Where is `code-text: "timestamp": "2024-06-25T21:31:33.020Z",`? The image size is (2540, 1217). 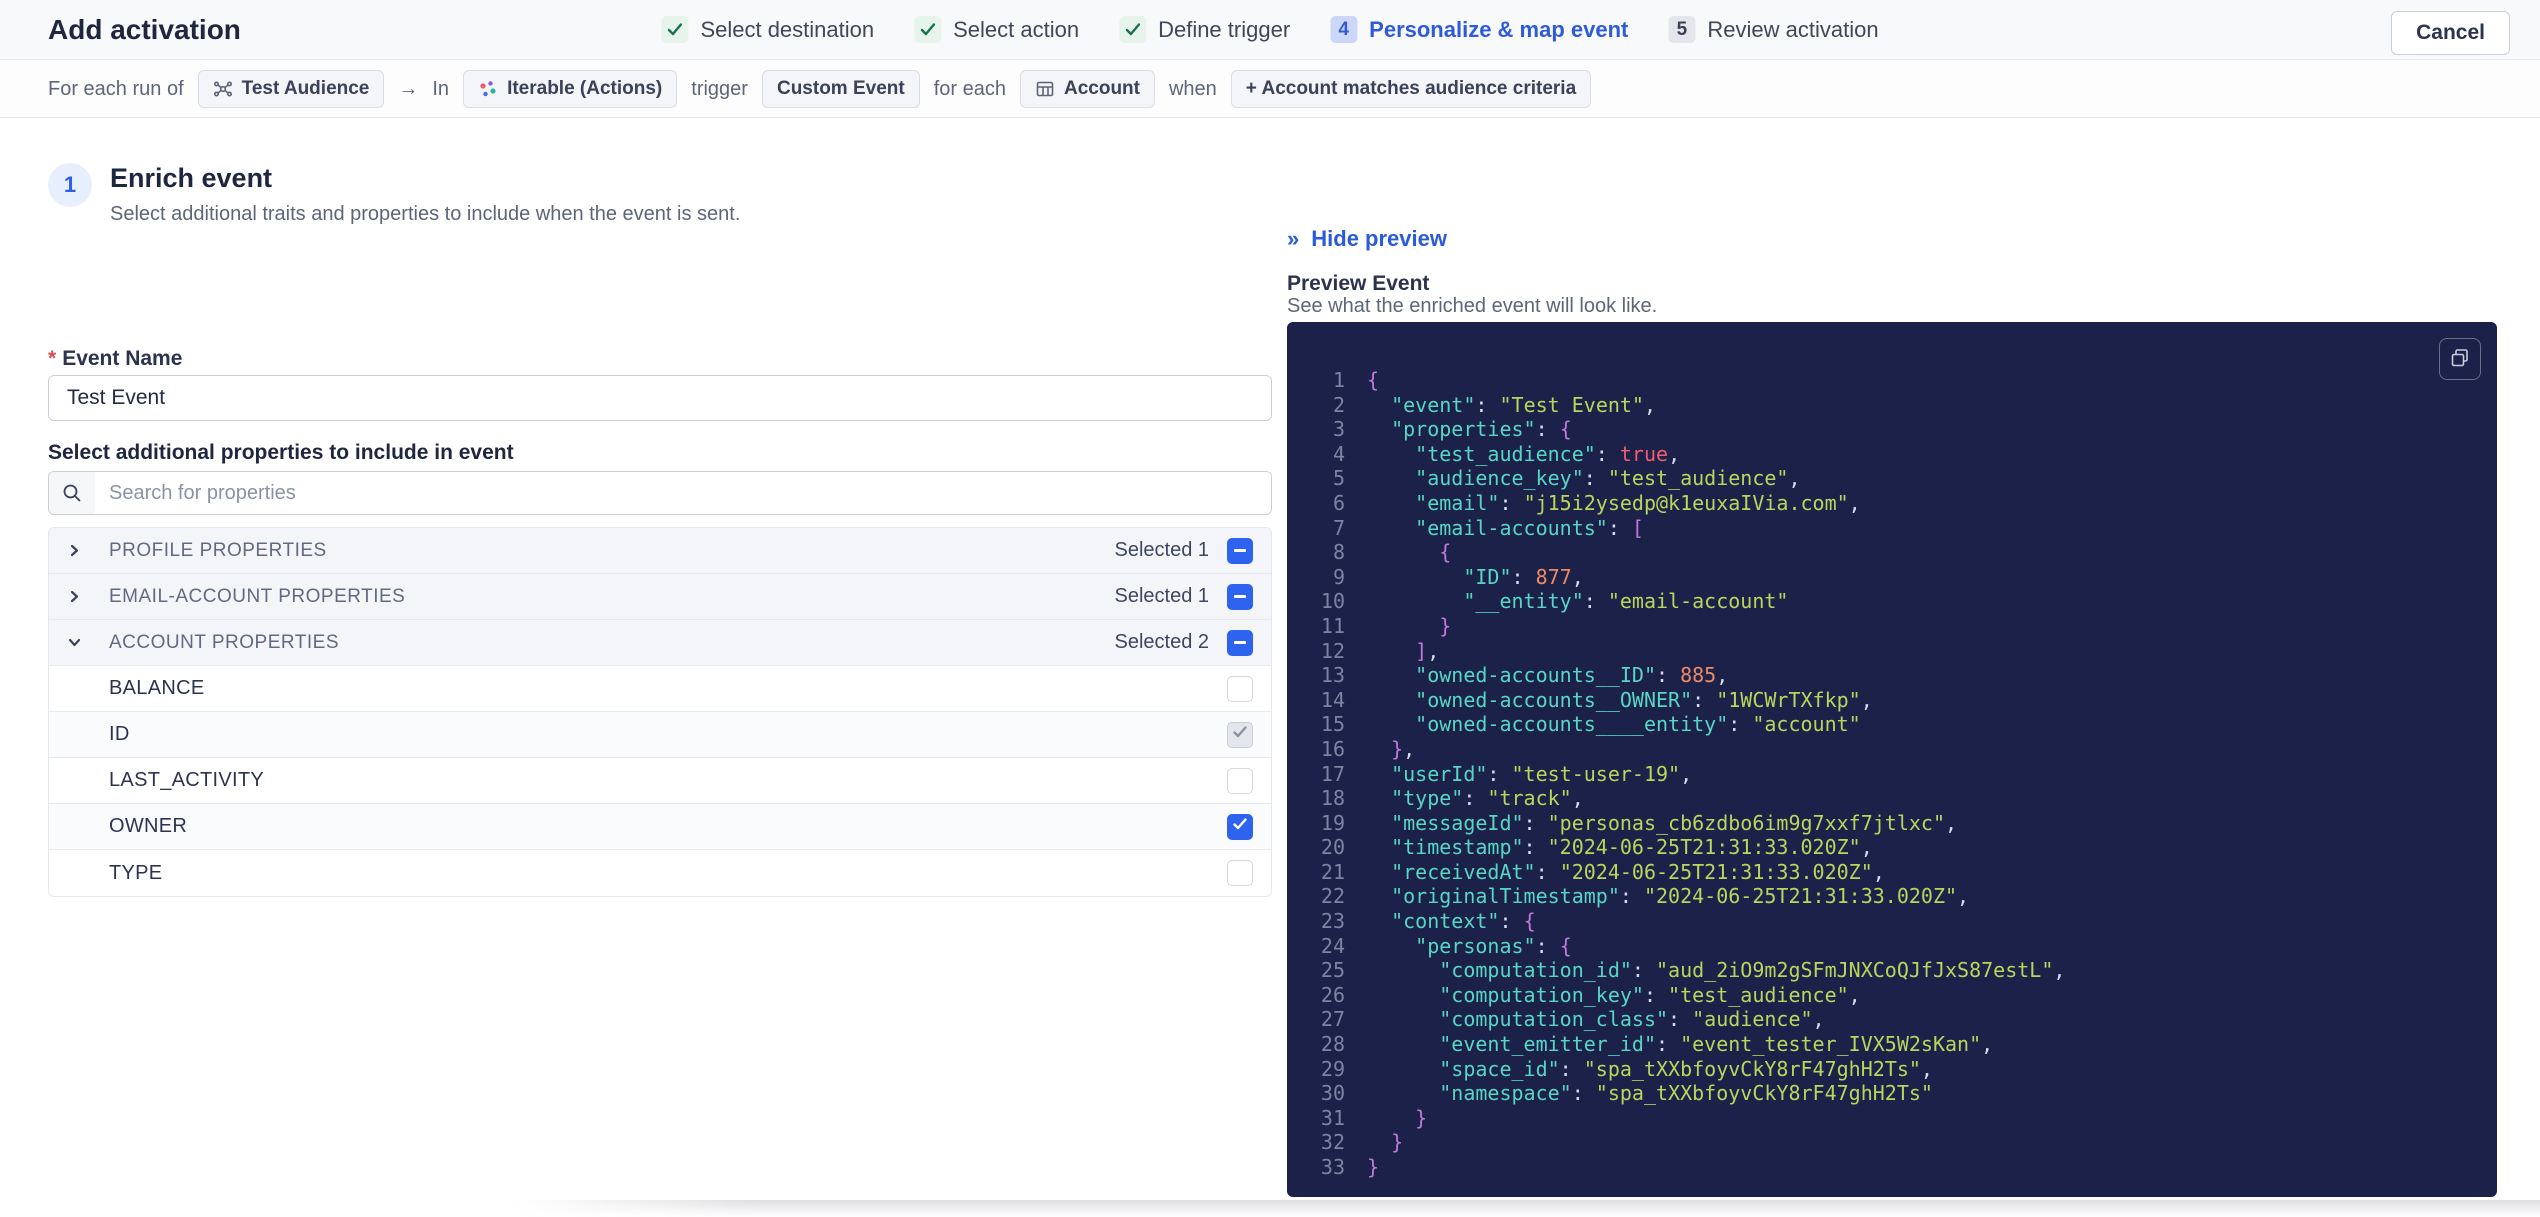 code-text: "timestamp": "2024-06-25T21:31:33.020Z", is located at coordinates (1632, 847).